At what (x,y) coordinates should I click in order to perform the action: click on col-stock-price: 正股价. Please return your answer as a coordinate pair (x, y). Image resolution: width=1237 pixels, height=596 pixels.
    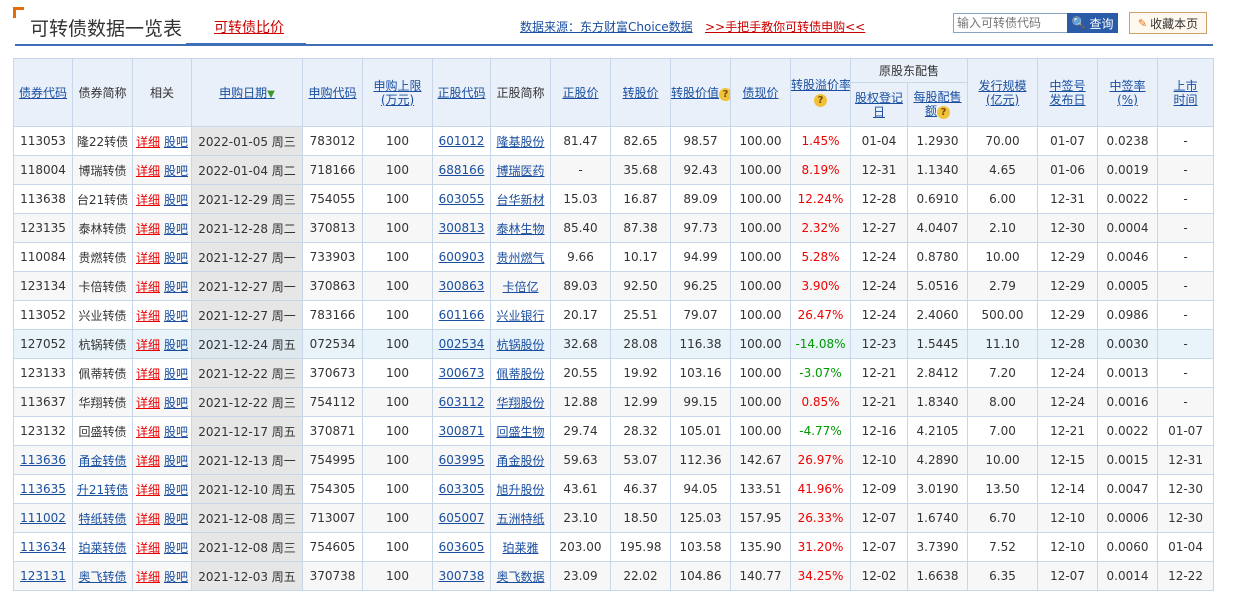
    Looking at the image, I should click on (580, 92).